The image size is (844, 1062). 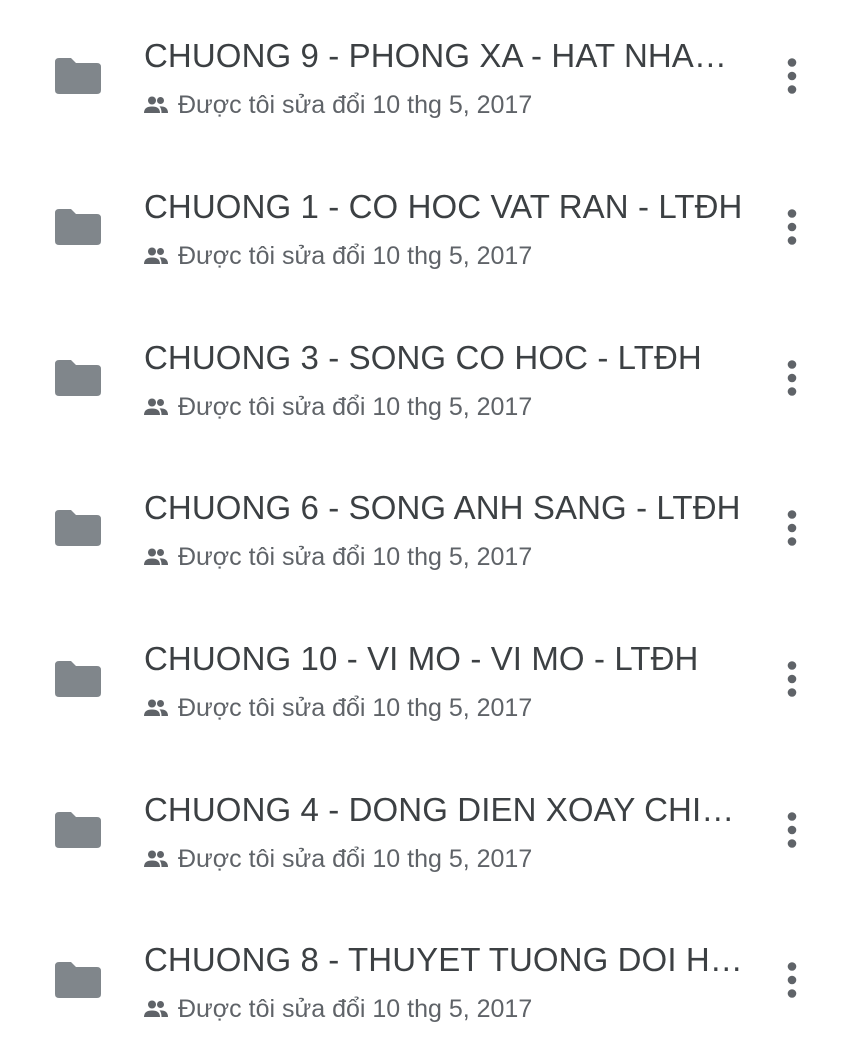 What do you see at coordinates (421, 658) in the screenshot?
I see `folder-name: CHUONG 10 - VI MO - VI MO - LTĐH` at bounding box center [421, 658].